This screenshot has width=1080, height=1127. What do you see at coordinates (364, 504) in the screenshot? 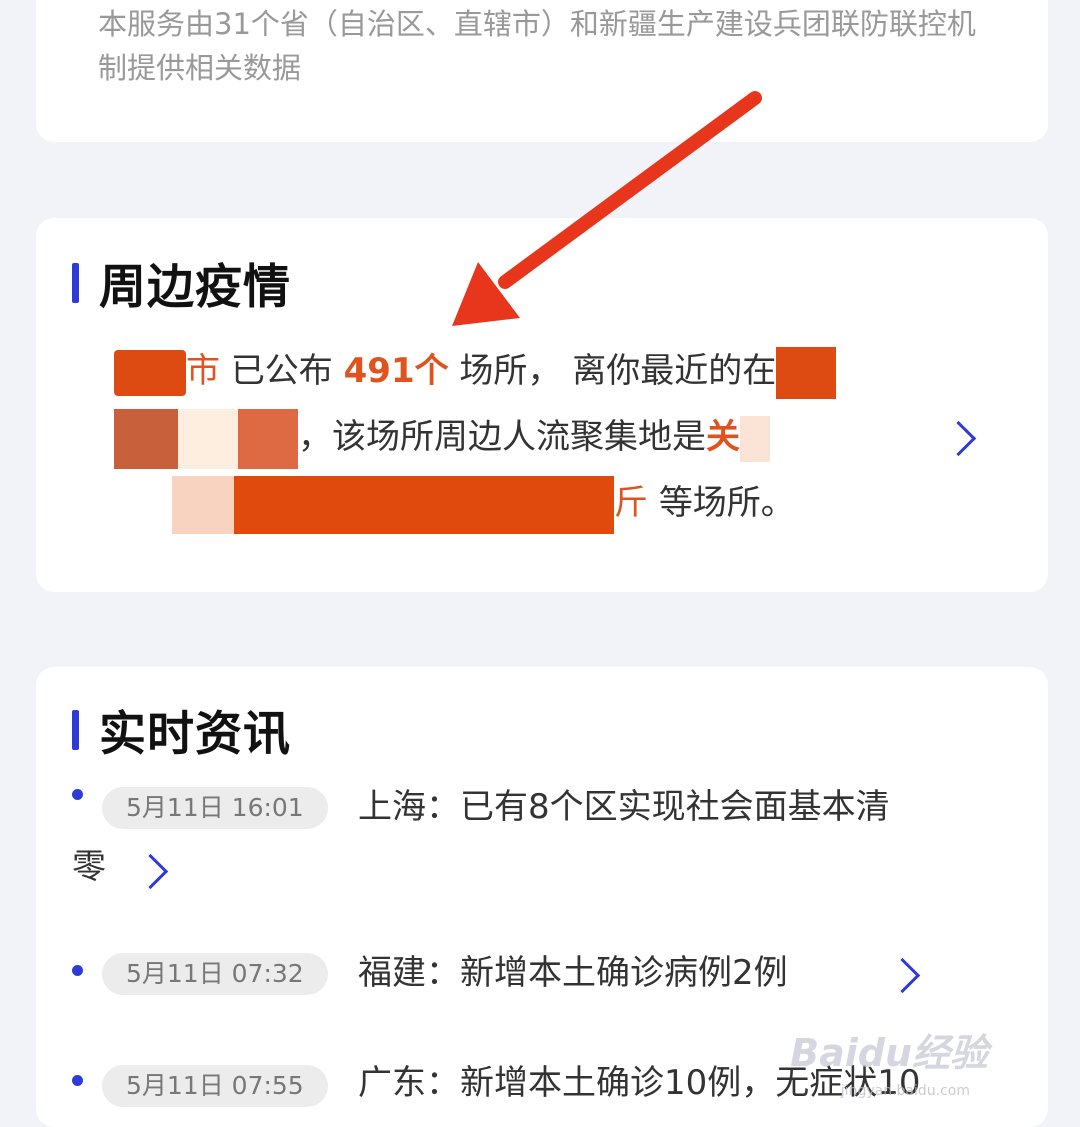
I see `redacted-crowd-places` at bounding box center [364, 504].